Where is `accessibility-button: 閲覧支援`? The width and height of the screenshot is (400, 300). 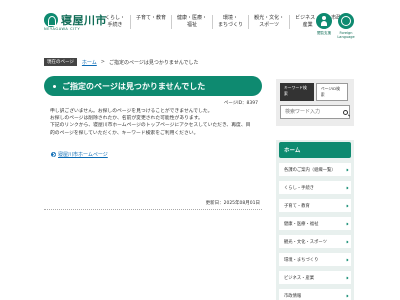
accessibility-button: 閲覧支援 is located at coordinates (324, 24).